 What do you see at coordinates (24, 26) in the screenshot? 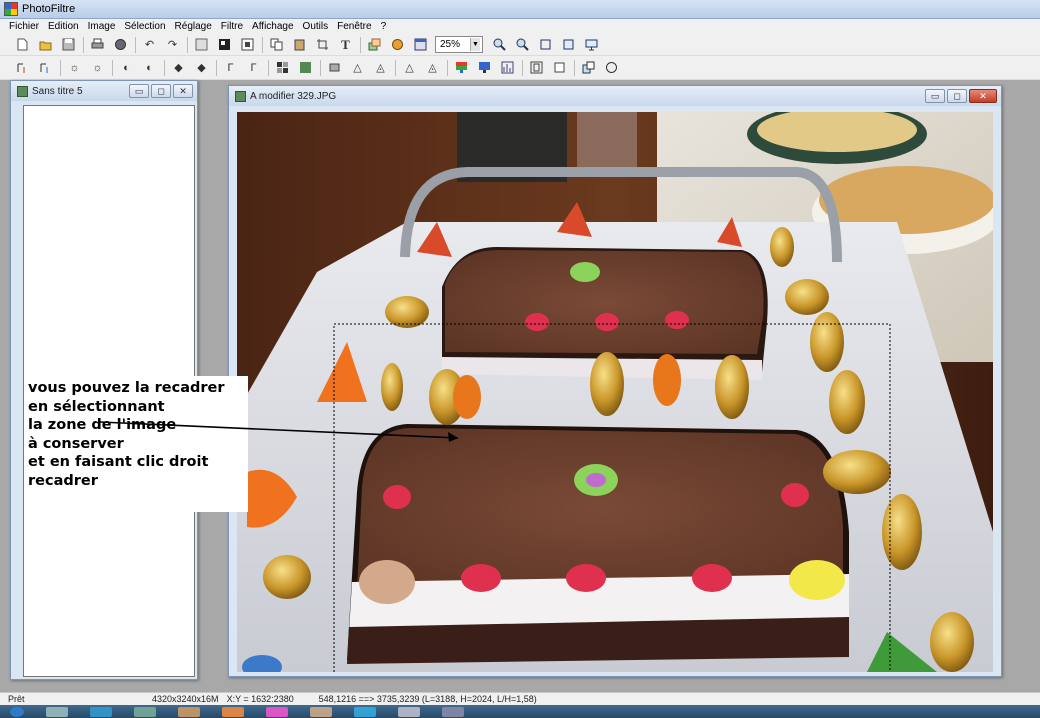
I see `menu-fichier: Fichier` at bounding box center [24, 26].